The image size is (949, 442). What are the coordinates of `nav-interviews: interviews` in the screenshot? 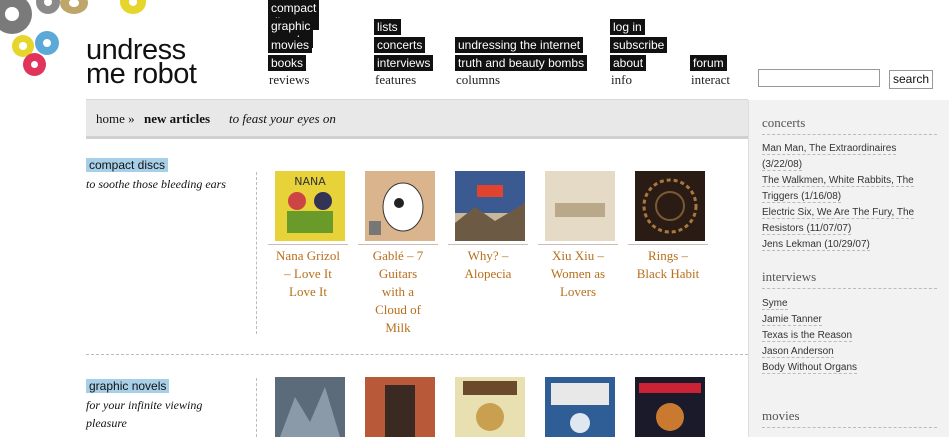 It's located at (404, 63).